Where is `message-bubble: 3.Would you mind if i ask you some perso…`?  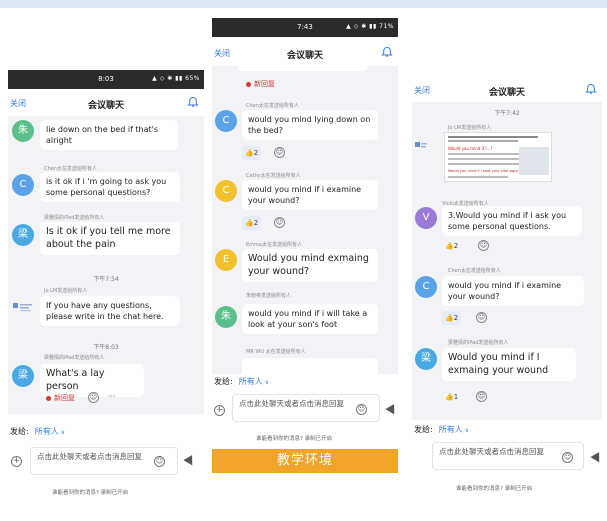
message-bubble: 3.Would you mind if i ask you some perso… is located at coordinates (512, 221).